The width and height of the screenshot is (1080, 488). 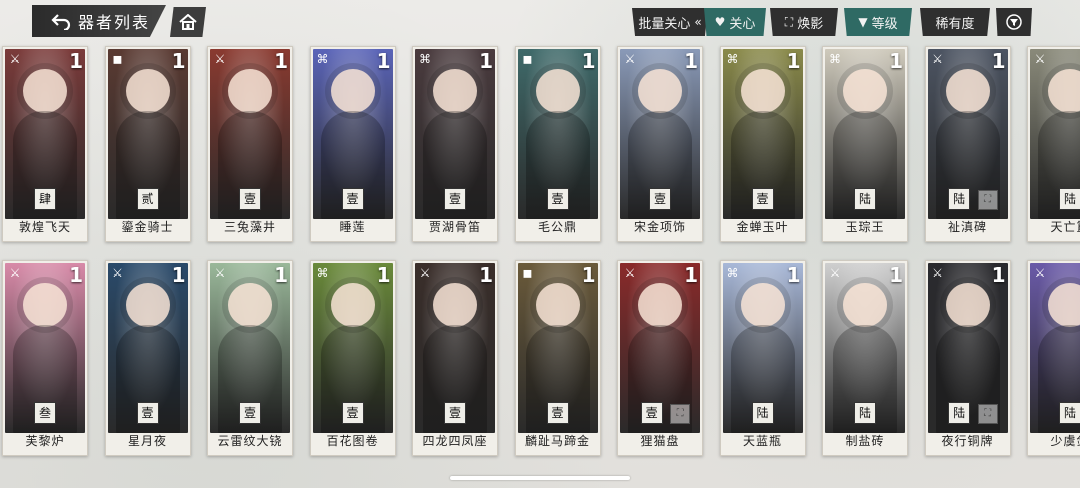 What do you see at coordinates (967, 441) in the screenshot?
I see `card-name: 夜行铜牌` at bounding box center [967, 441].